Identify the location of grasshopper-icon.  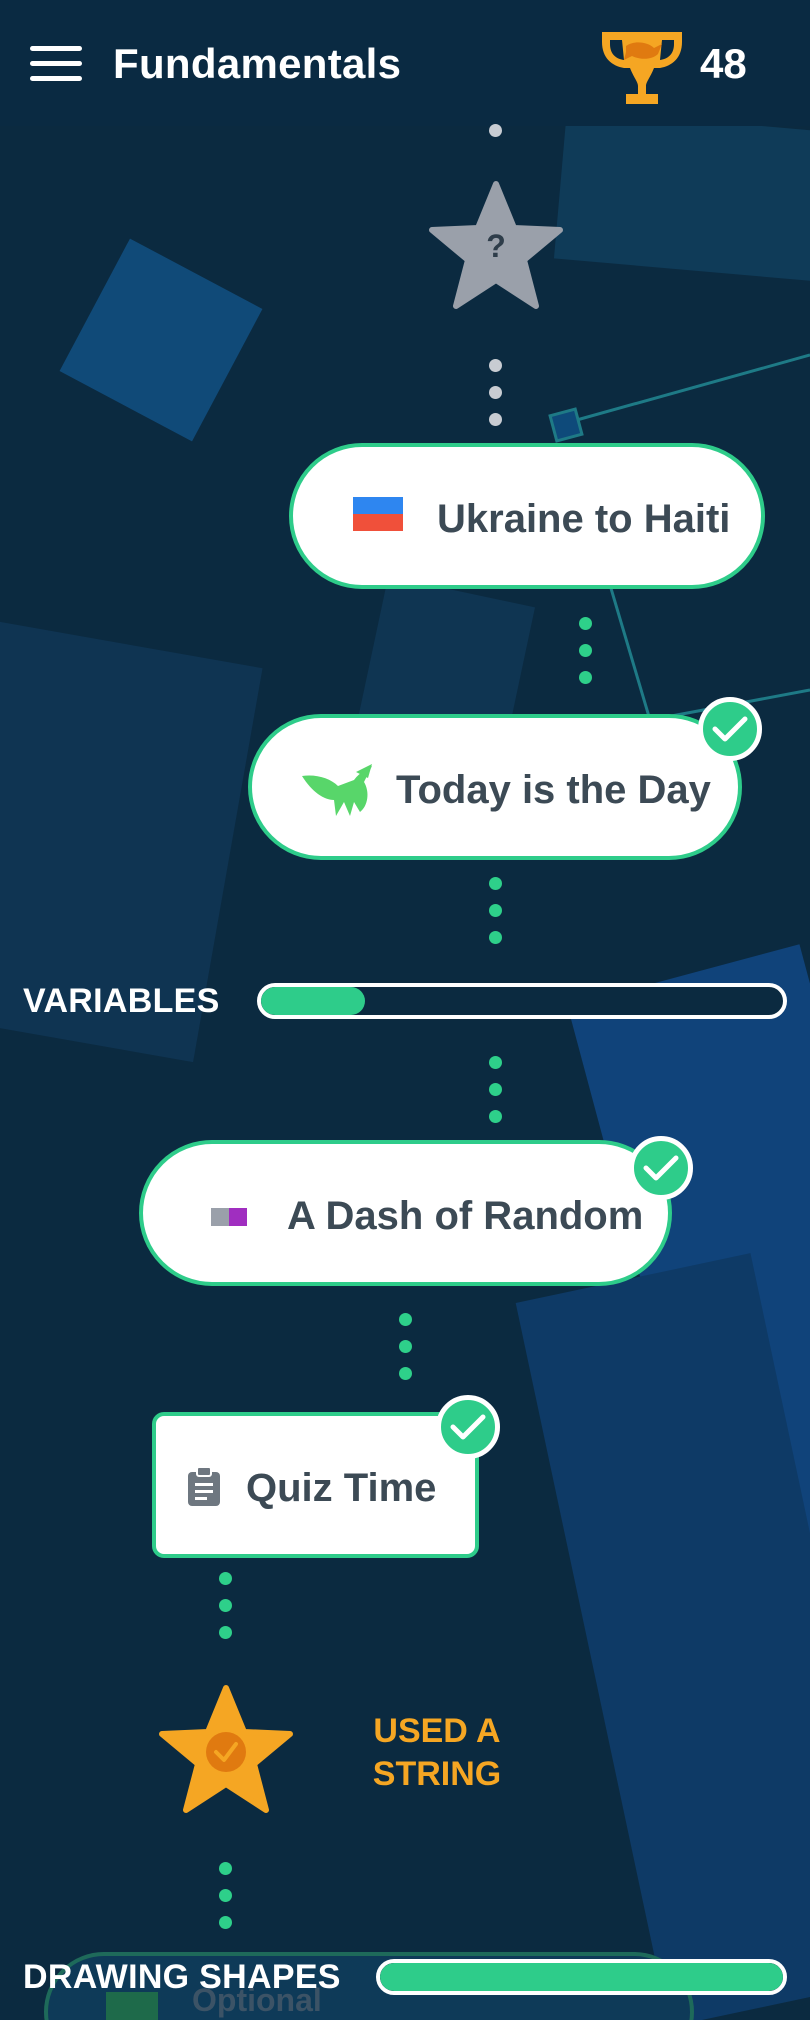
(337, 790).